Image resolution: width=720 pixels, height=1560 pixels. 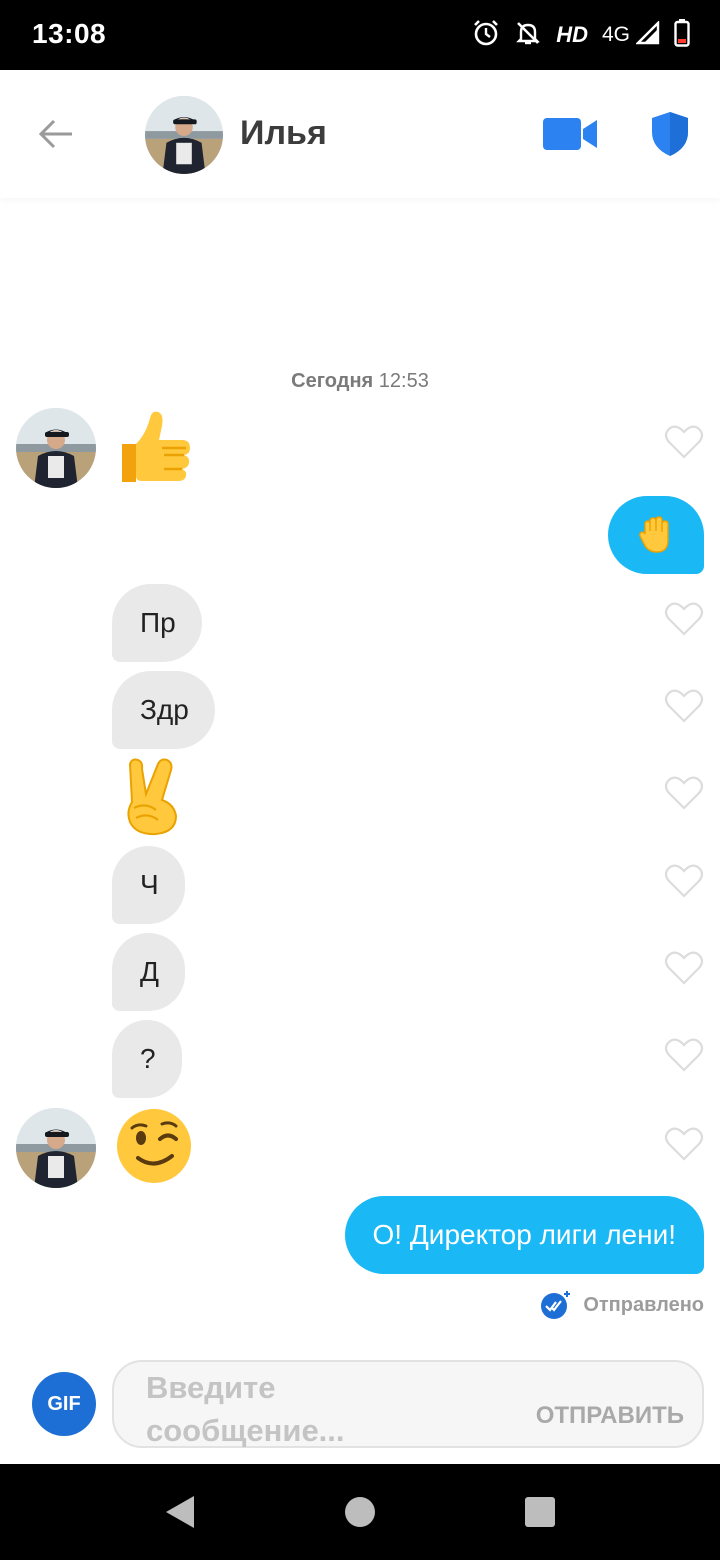 I want to click on safety-button, so click(x=670, y=134).